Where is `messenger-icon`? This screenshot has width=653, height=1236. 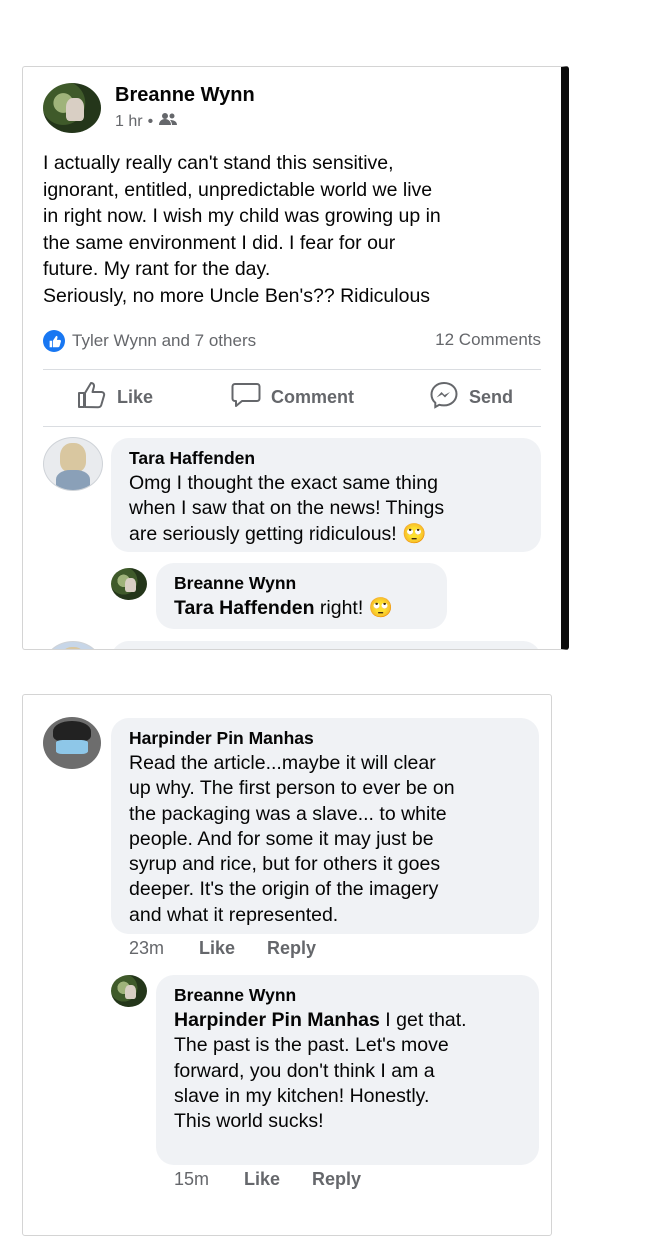
messenger-icon is located at coordinates (444, 397).